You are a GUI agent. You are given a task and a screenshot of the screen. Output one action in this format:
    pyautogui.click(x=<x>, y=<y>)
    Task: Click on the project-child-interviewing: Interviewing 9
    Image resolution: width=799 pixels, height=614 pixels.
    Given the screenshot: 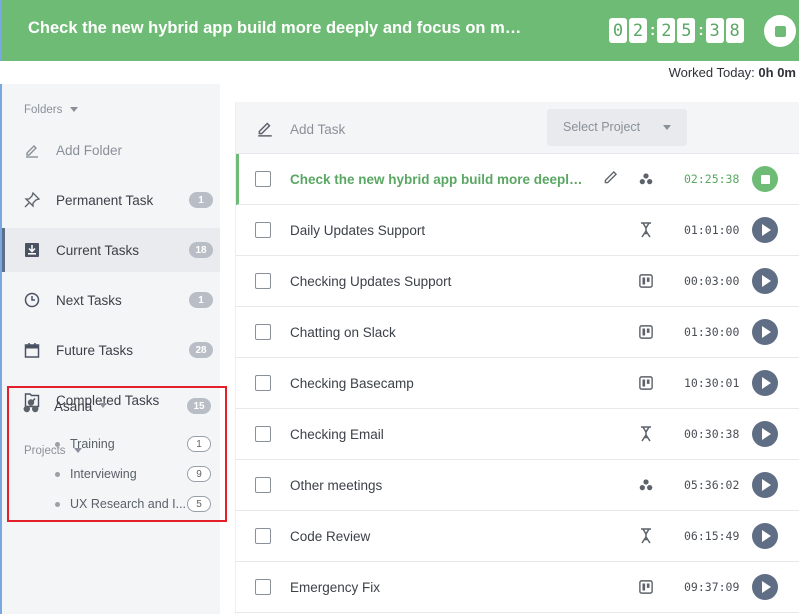 What is the action you would take?
    pyautogui.click(x=118, y=474)
    